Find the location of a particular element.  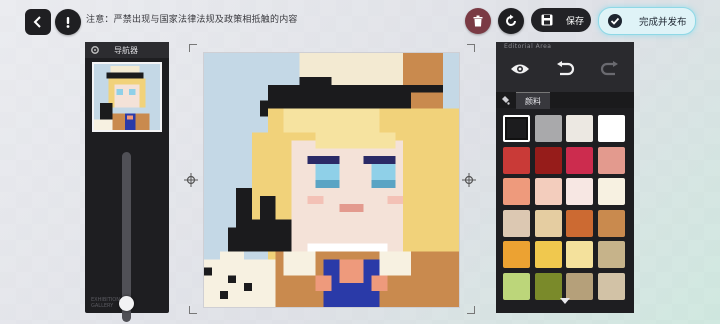

eye-icon is located at coordinates (520, 69).